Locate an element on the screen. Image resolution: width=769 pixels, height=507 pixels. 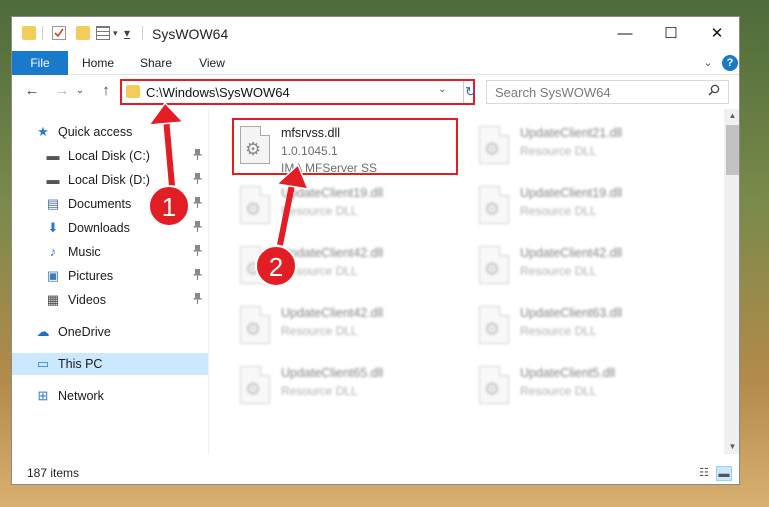
tab-file: File is located at coordinates (40, 63).